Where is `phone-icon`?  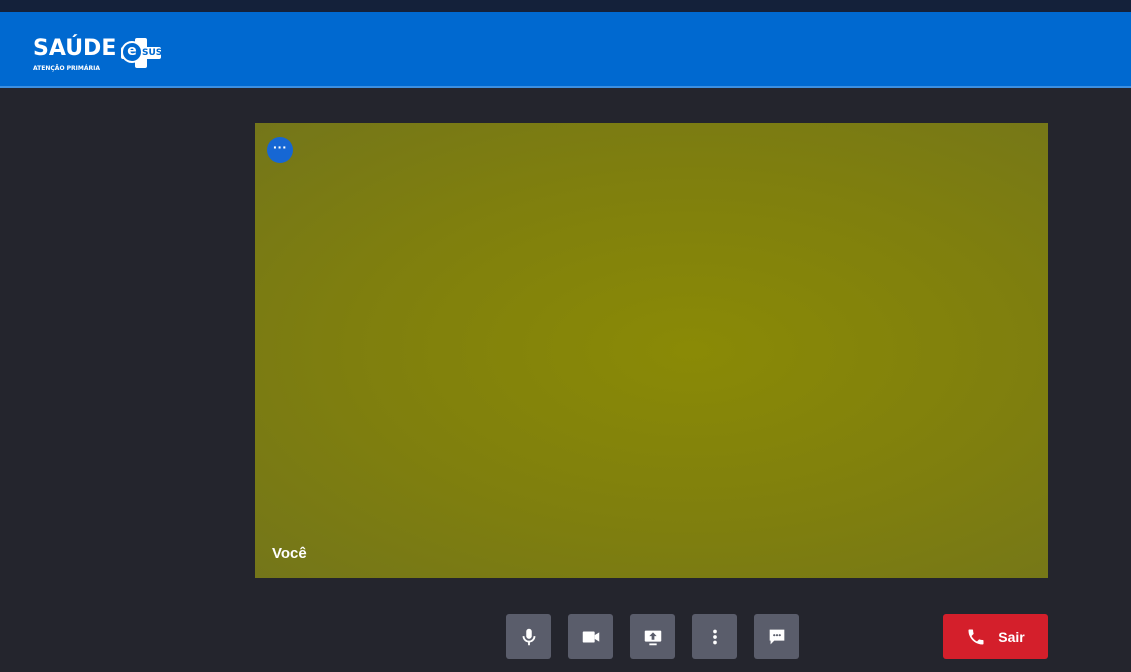 phone-icon is located at coordinates (976, 636).